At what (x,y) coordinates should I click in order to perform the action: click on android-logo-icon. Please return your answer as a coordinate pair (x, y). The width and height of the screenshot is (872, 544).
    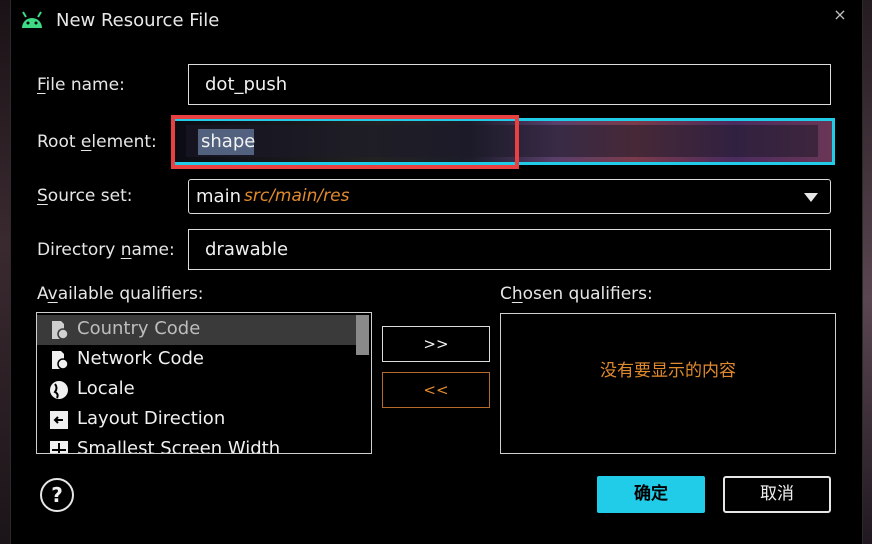
    Looking at the image, I should click on (32, 19).